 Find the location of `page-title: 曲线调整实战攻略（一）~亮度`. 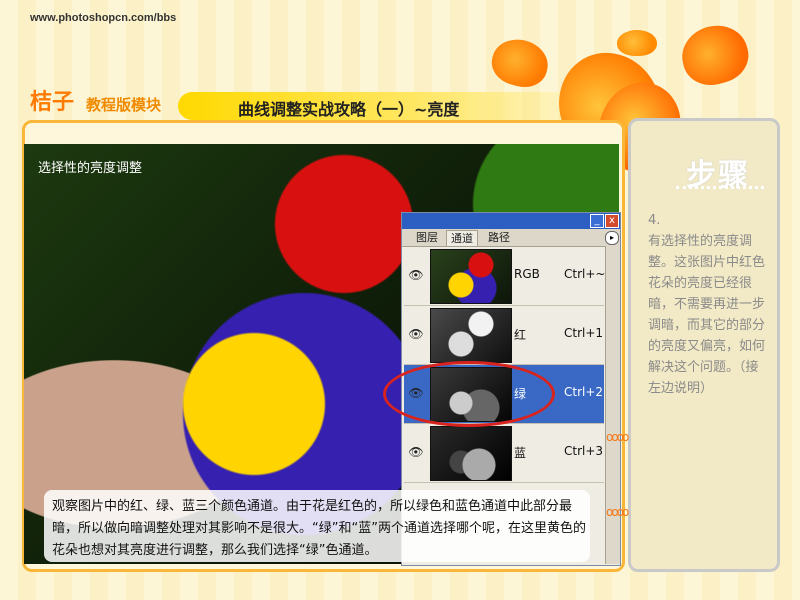

page-title: 曲线调整实战攻略（一）~亮度 is located at coordinates (349, 109).